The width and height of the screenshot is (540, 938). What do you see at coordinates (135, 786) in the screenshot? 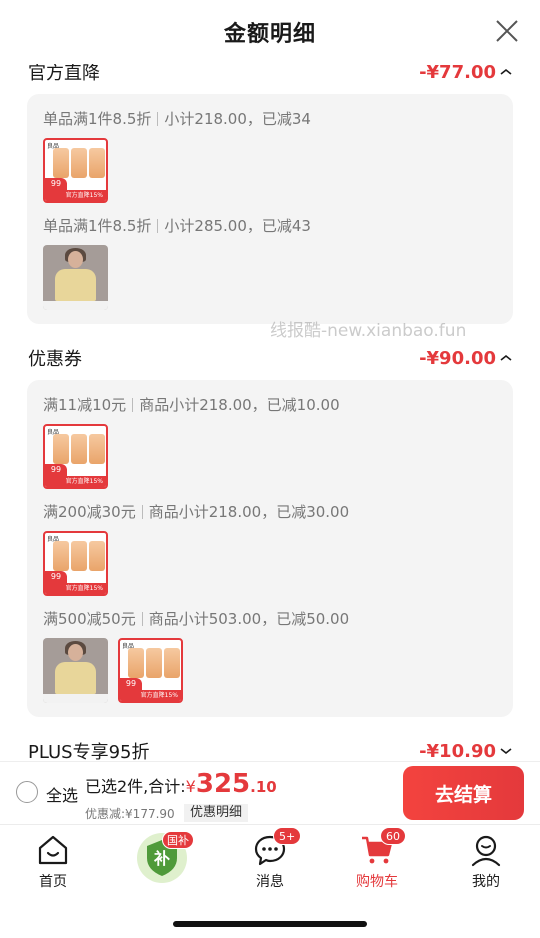
I see `selected-count-text: 已选2件,合计:` at bounding box center [135, 786].